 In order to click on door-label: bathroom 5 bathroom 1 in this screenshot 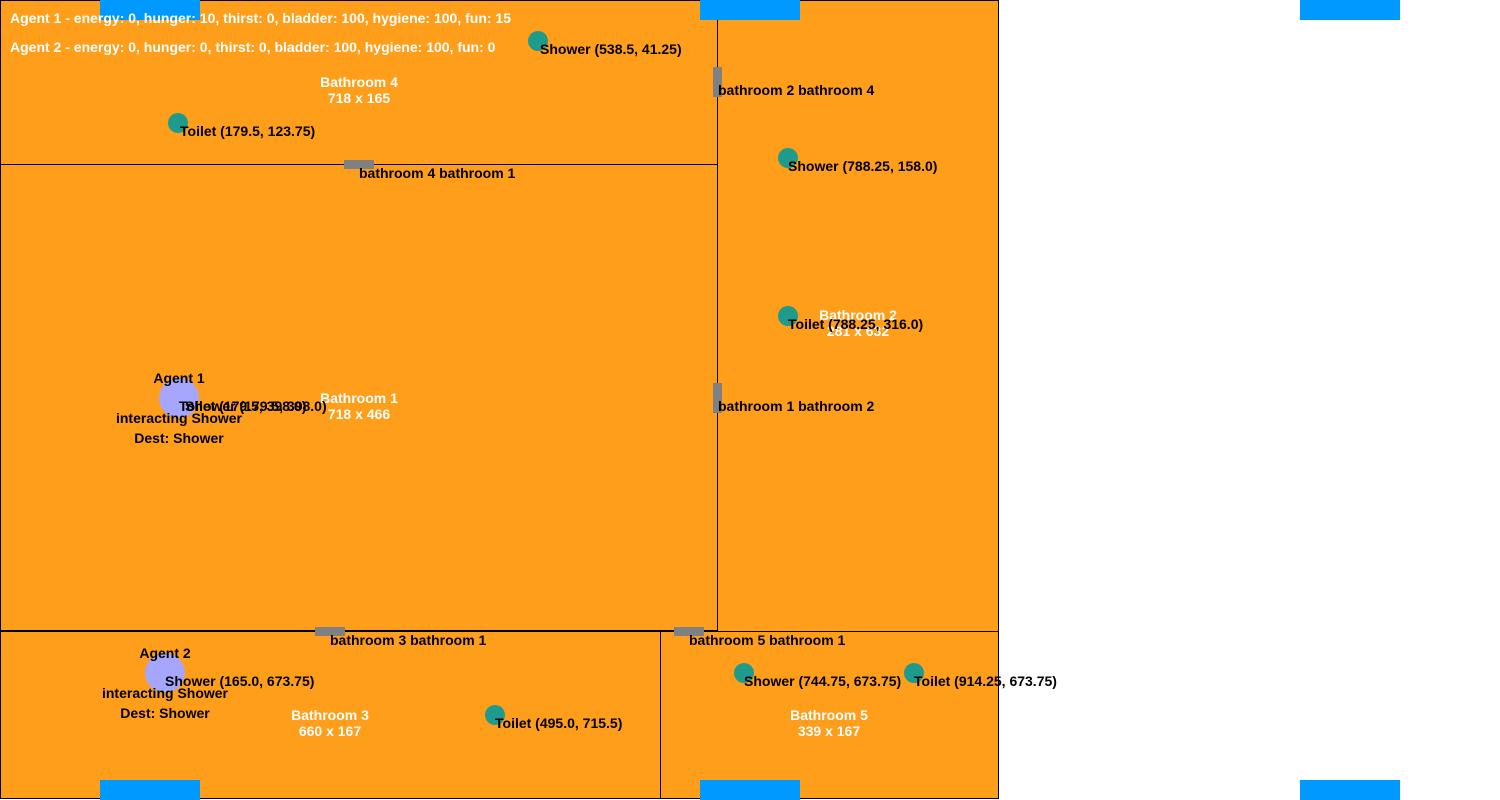, I will do `click(767, 640)`.